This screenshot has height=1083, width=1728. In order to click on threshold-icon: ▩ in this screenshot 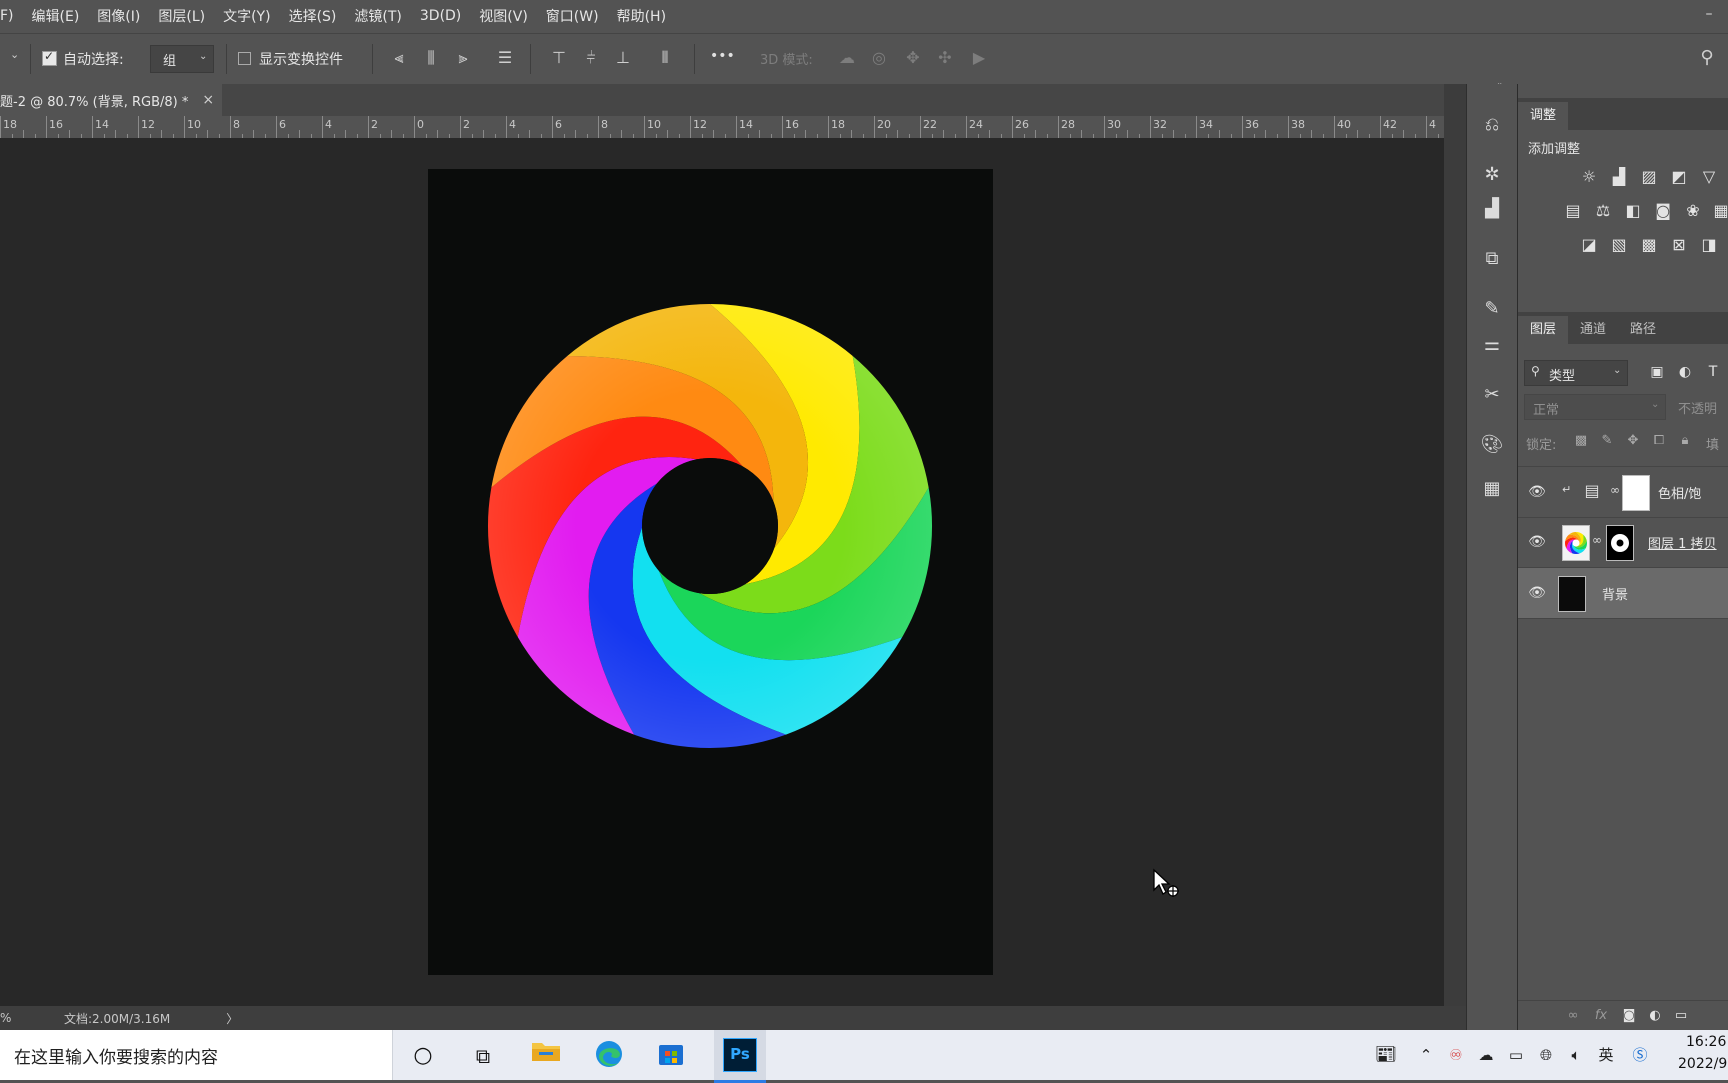, I will do `click(1649, 245)`.